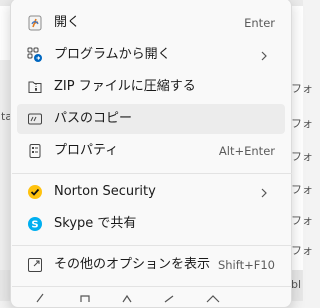  Describe the element at coordinates (35, 55) in the screenshot. I see `open-with-program-icon` at that location.